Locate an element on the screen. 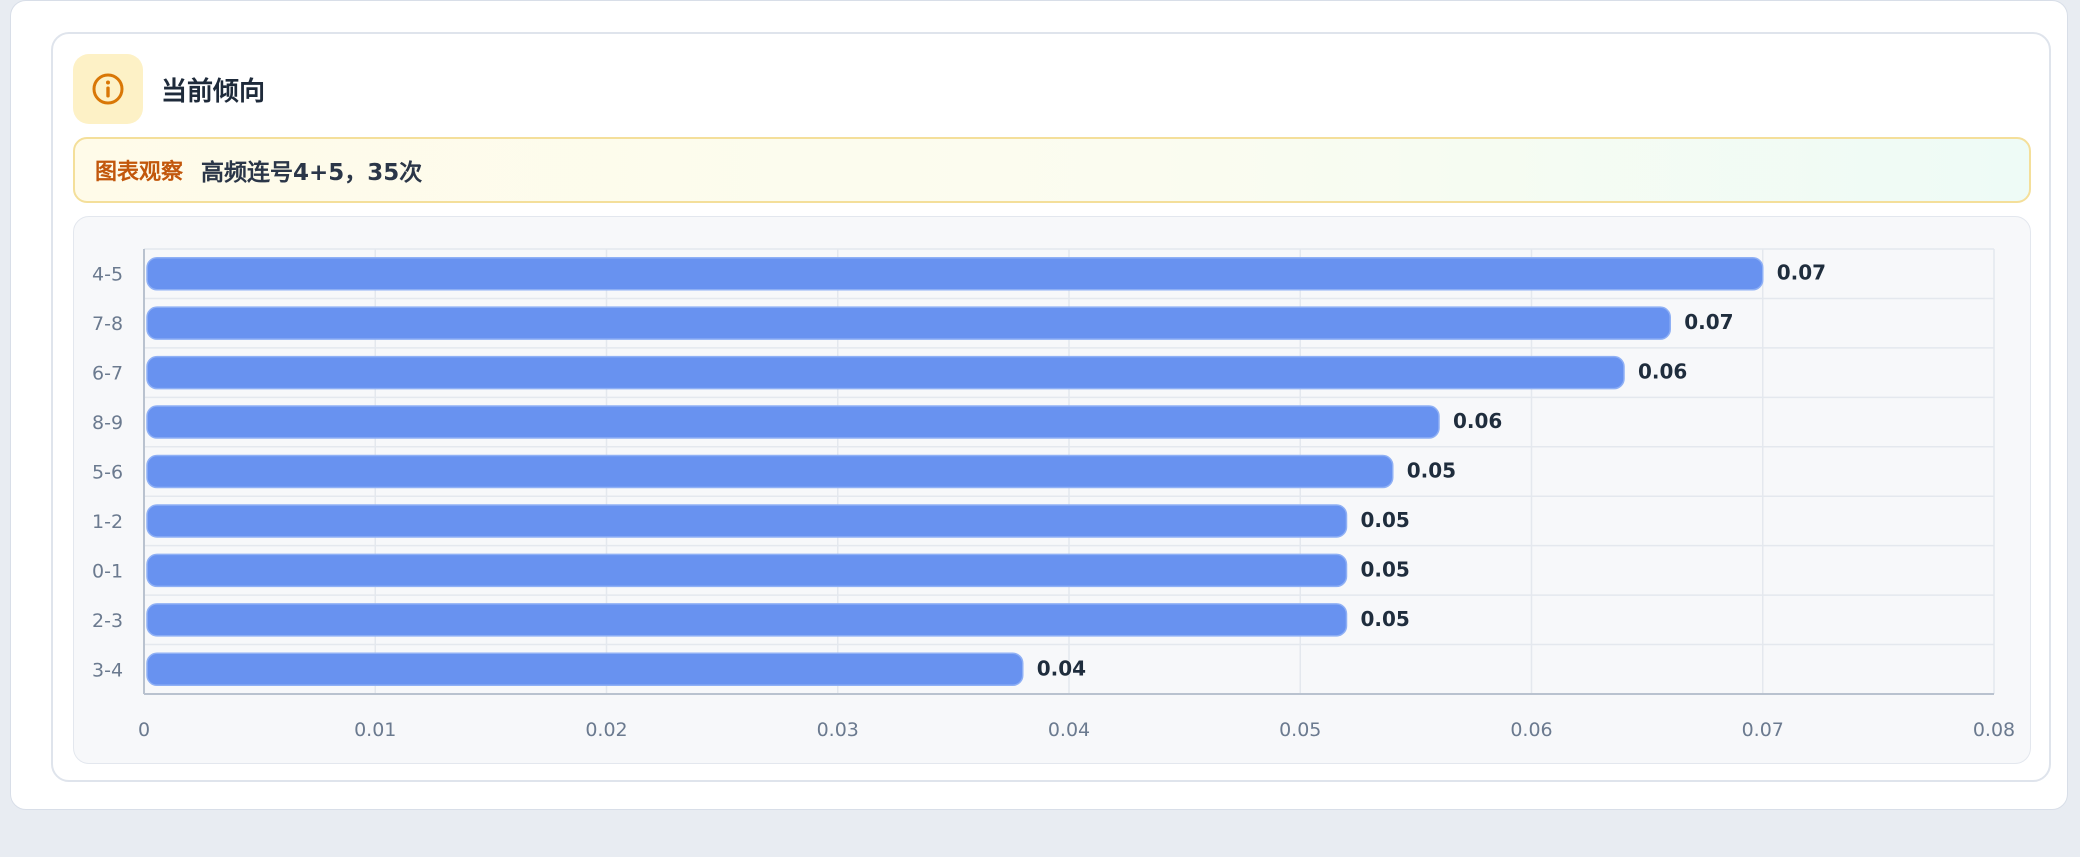 The height and width of the screenshot is (857, 2080). category-label: 7-8 is located at coordinates (107, 324).